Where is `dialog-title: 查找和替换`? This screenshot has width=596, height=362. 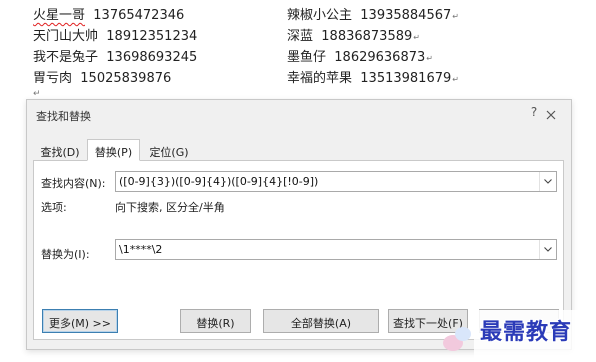 dialog-title: 查找和替换 is located at coordinates (63, 116).